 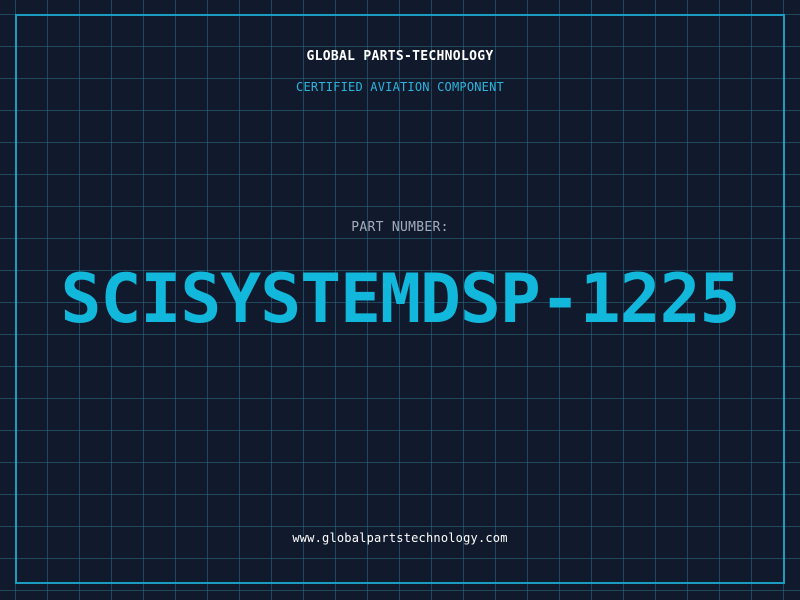 I want to click on company-name: GLOBAL PARTS-TECHNOLOGY, so click(x=400, y=56).